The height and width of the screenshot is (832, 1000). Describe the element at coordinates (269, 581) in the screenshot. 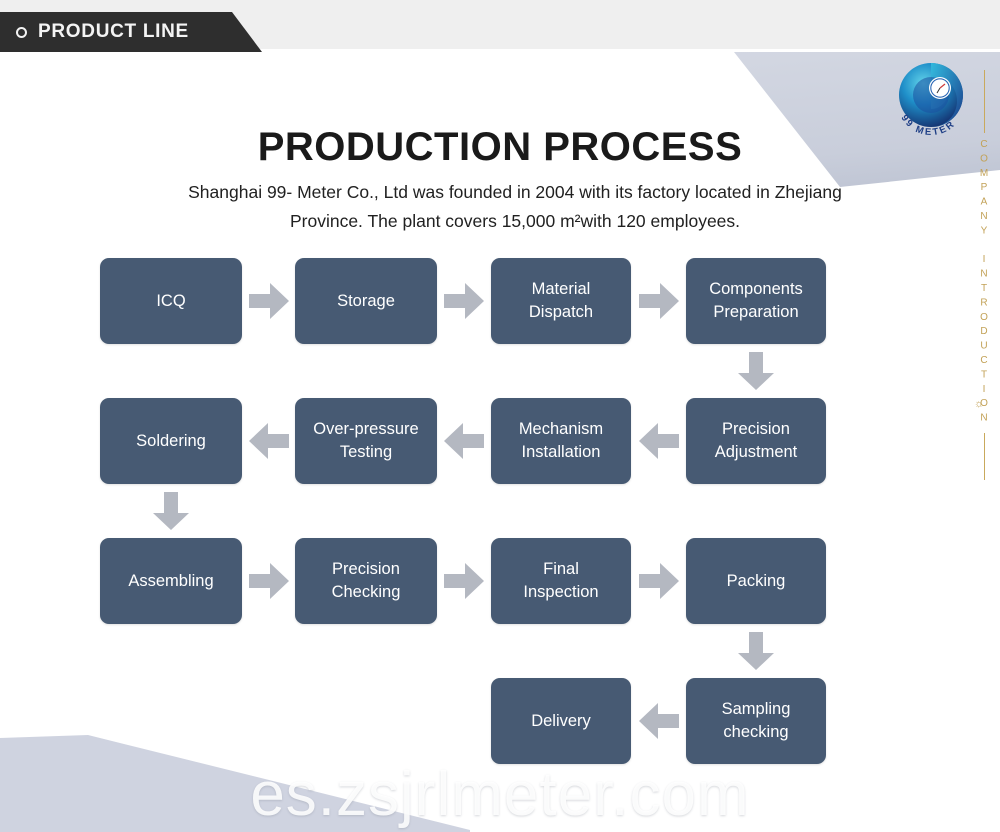

I see `arrow-assembling-to-precisionchk` at that location.